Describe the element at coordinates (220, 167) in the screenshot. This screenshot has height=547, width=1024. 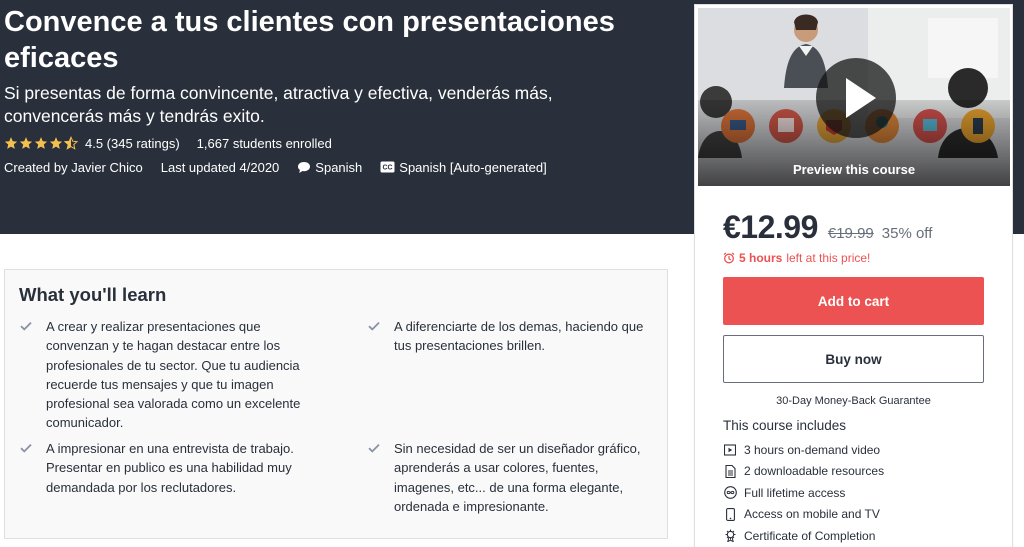
I see `last-updated: Last updated 4/2020` at that location.